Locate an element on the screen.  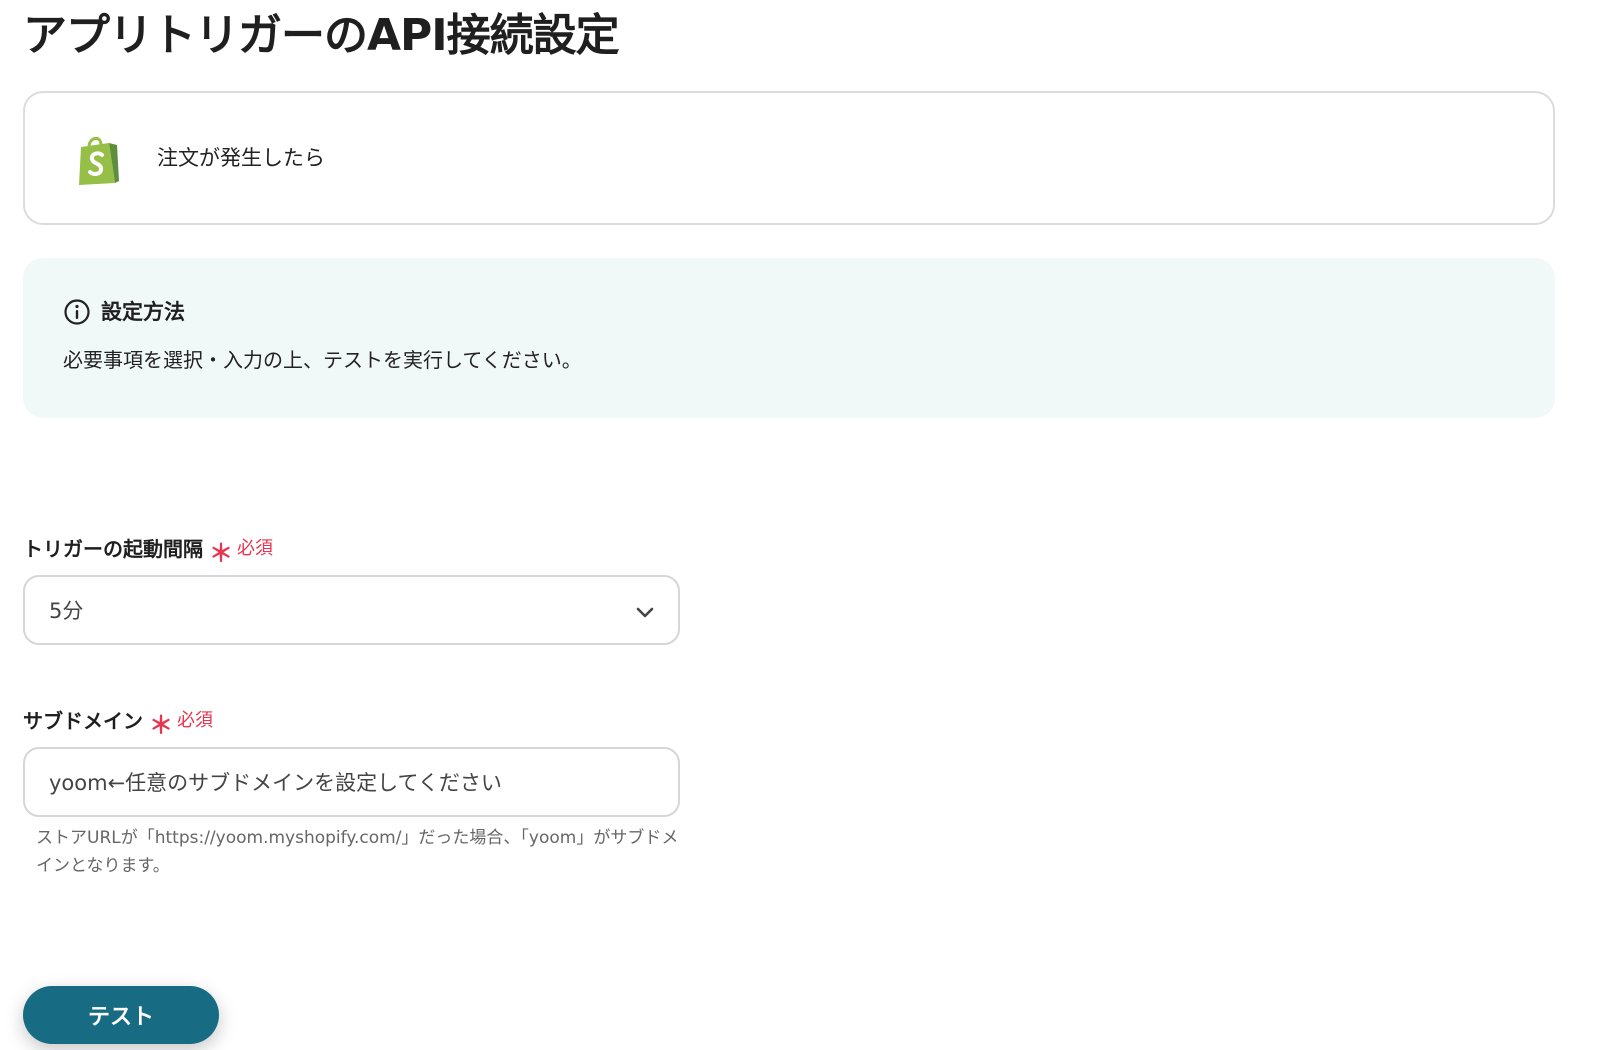
shopify-bag-icon is located at coordinates (99, 161).